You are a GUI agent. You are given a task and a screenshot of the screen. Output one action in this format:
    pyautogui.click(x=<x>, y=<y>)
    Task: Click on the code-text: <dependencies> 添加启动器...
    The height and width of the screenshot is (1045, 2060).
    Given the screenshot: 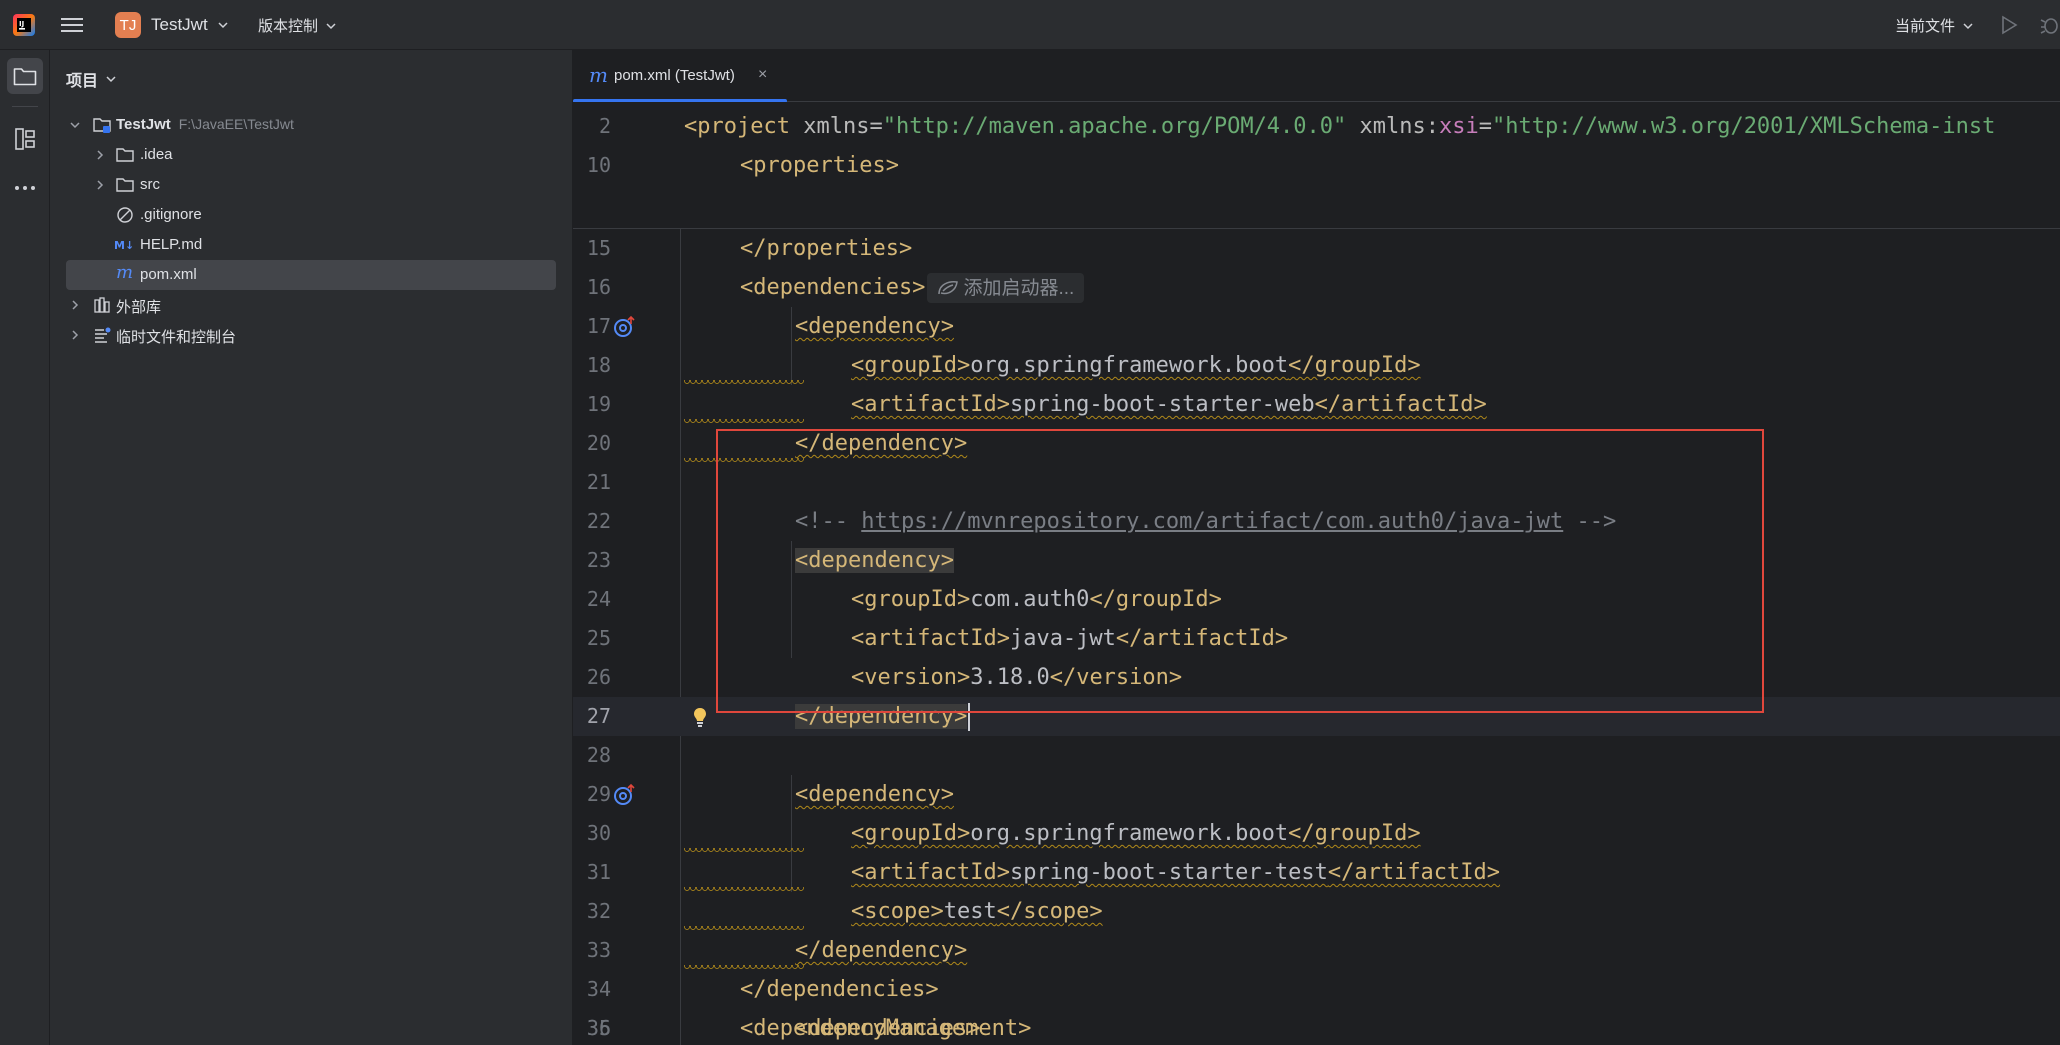 What is the action you would take?
    pyautogui.click(x=912, y=287)
    